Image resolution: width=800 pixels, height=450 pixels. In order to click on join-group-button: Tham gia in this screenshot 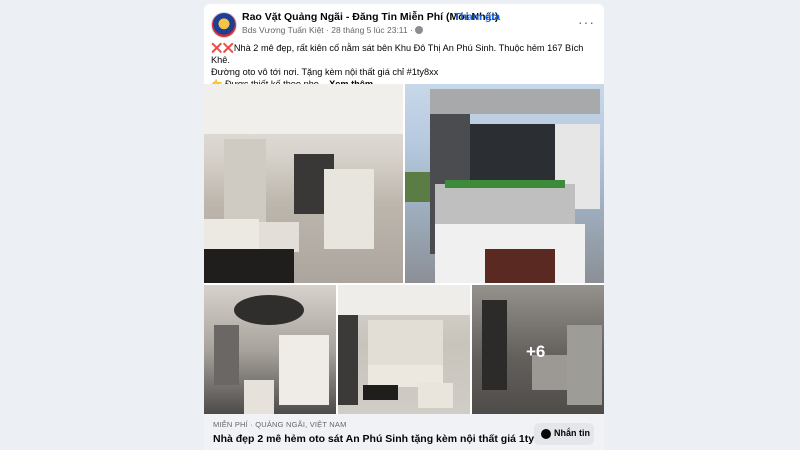, I will do `click(477, 17)`.